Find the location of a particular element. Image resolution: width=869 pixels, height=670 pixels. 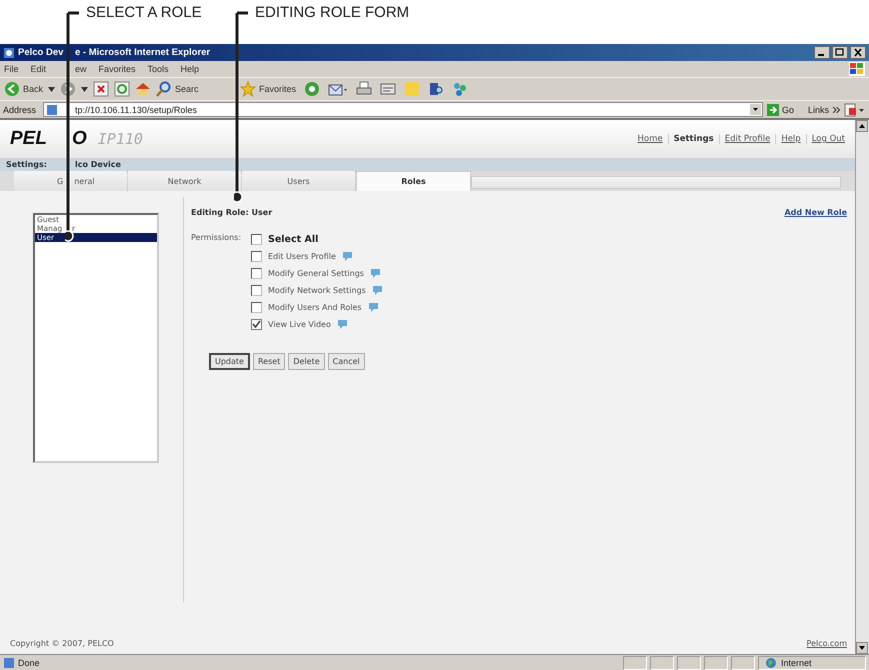

globe-icon is located at coordinates (771, 662).